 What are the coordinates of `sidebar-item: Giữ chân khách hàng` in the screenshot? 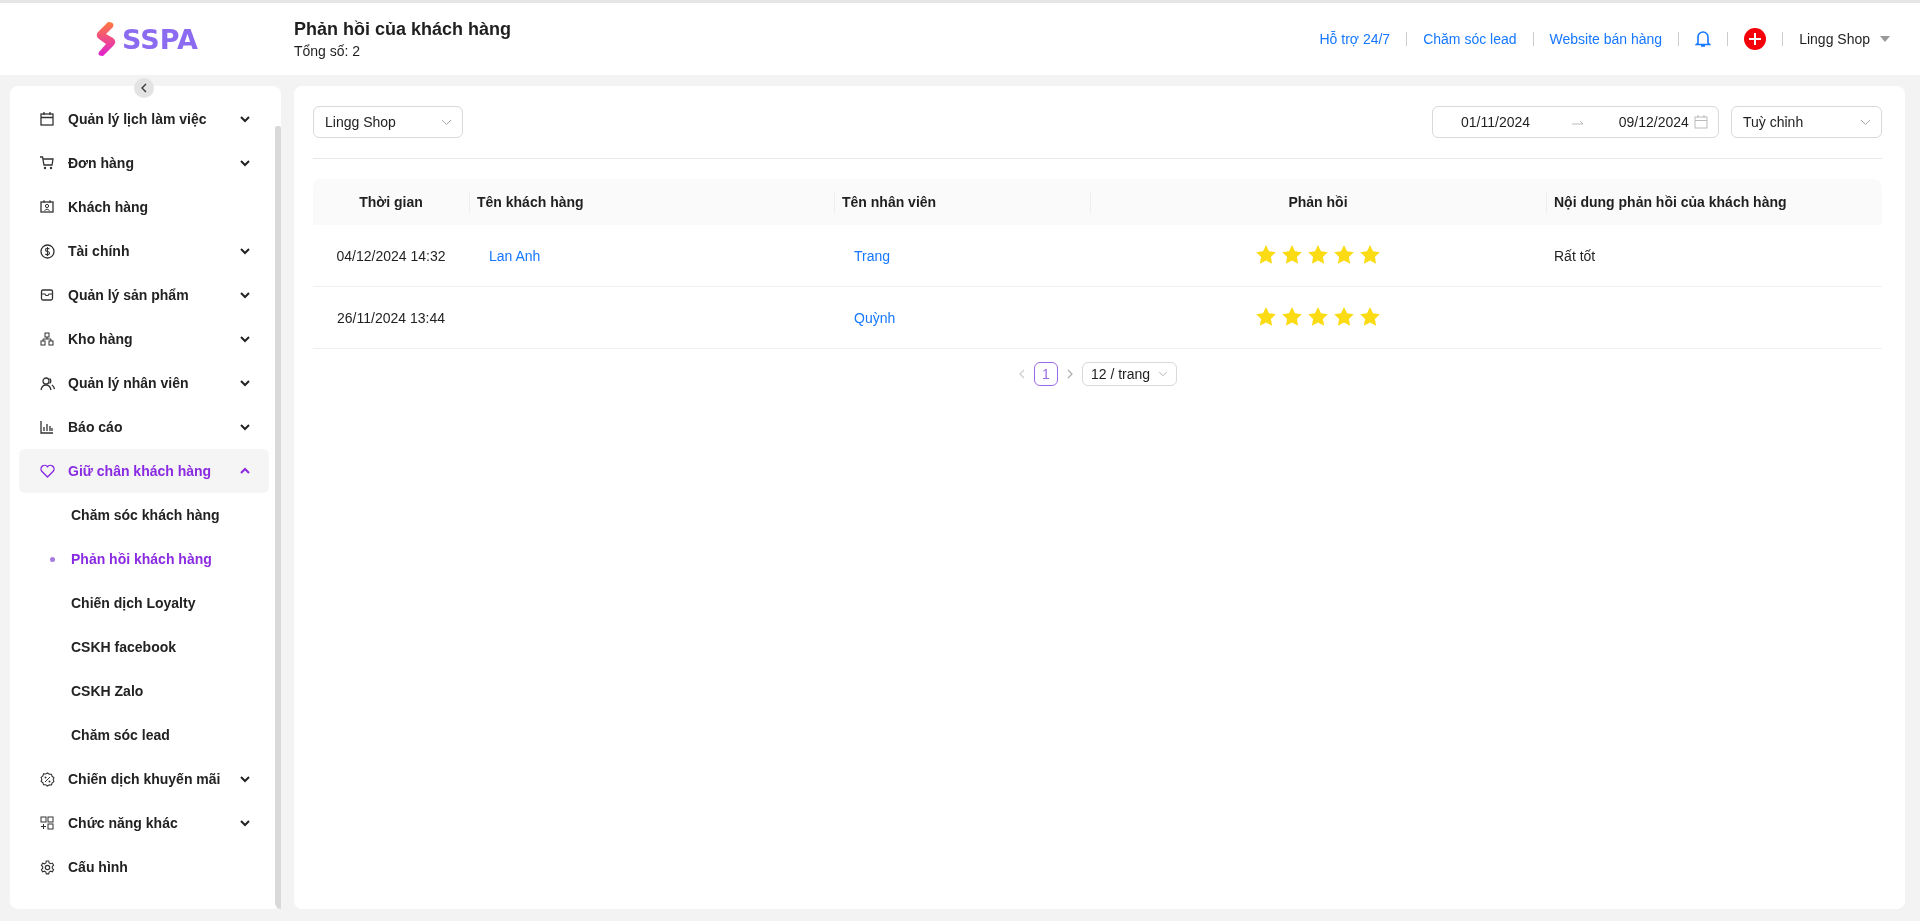 It's located at (144, 471).